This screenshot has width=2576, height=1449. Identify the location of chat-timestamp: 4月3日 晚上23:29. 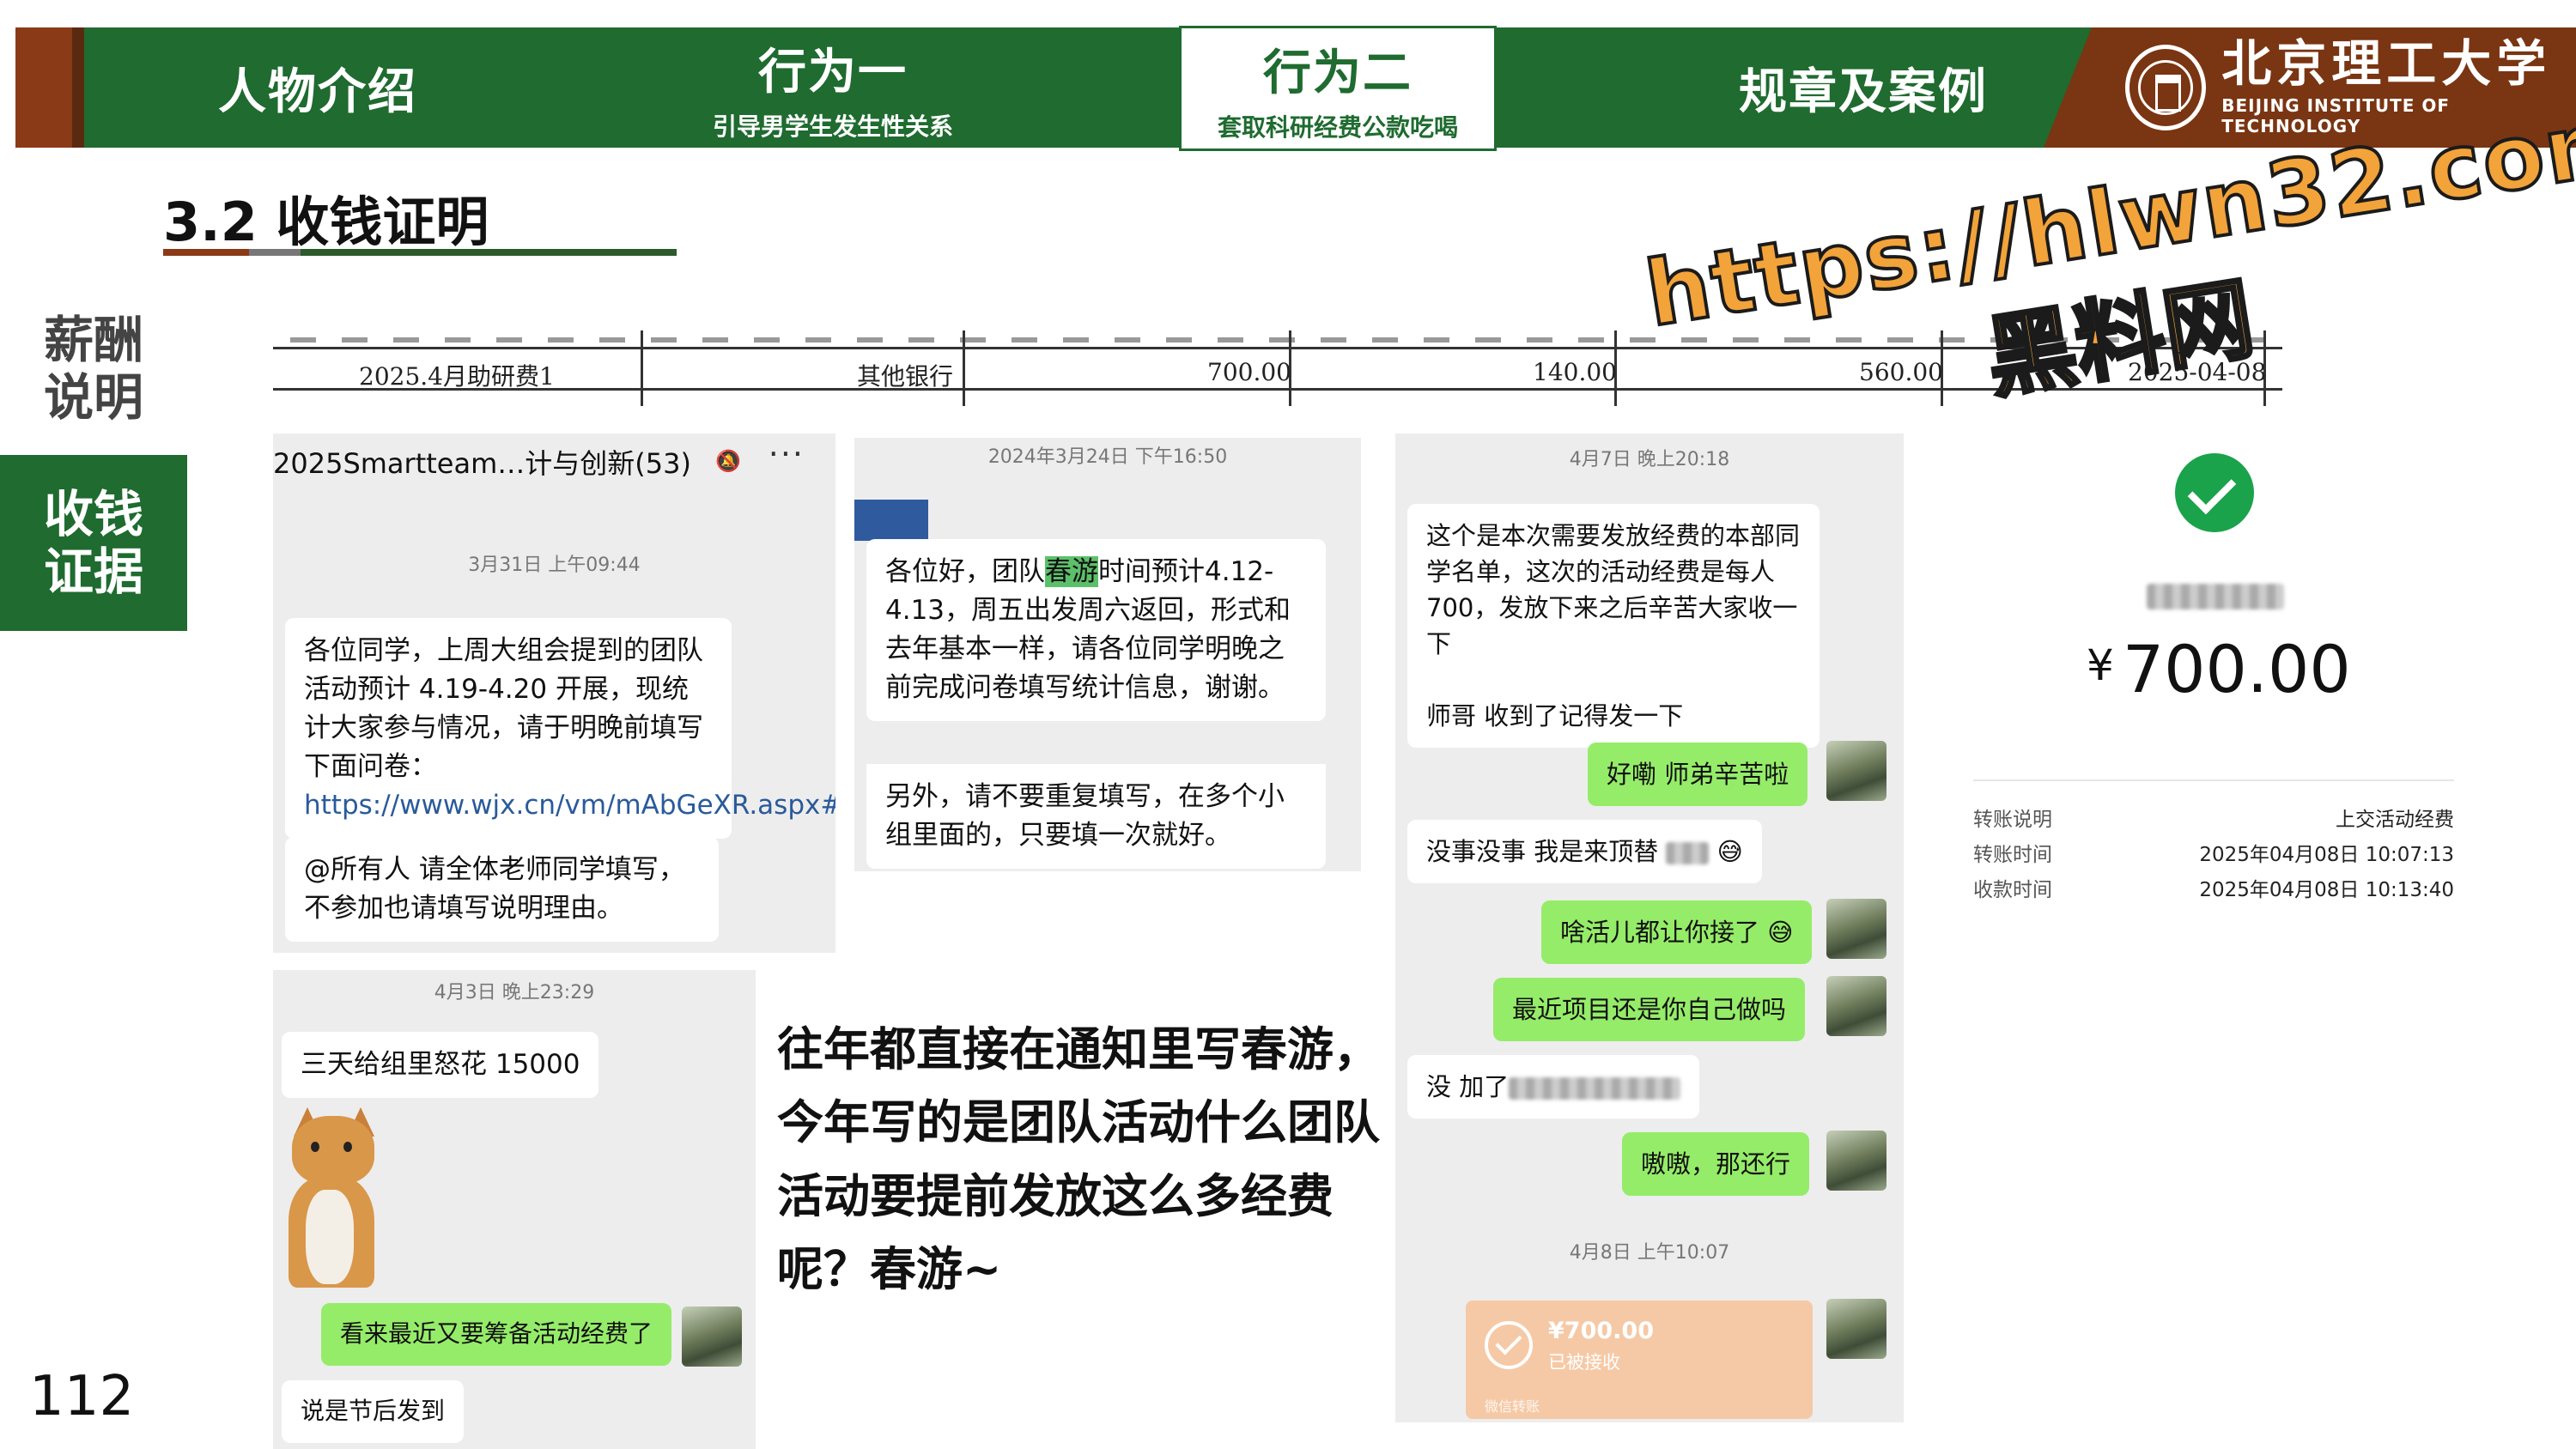
(514, 992).